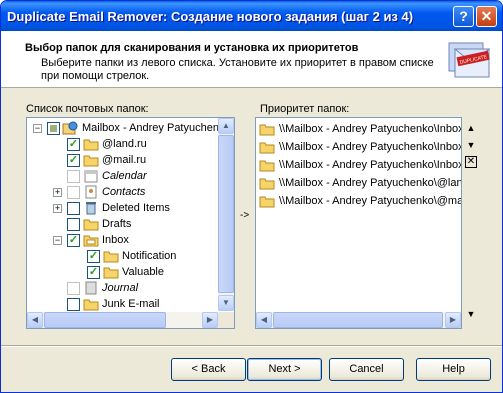  Describe the element at coordinates (463, 16) in the screenshot. I see `help-title-button: ?` at that location.